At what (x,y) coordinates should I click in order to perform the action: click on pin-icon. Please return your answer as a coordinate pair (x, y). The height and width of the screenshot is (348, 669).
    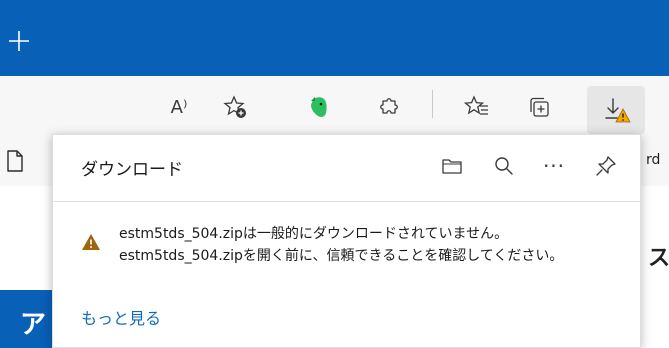
    Looking at the image, I should click on (606, 166).